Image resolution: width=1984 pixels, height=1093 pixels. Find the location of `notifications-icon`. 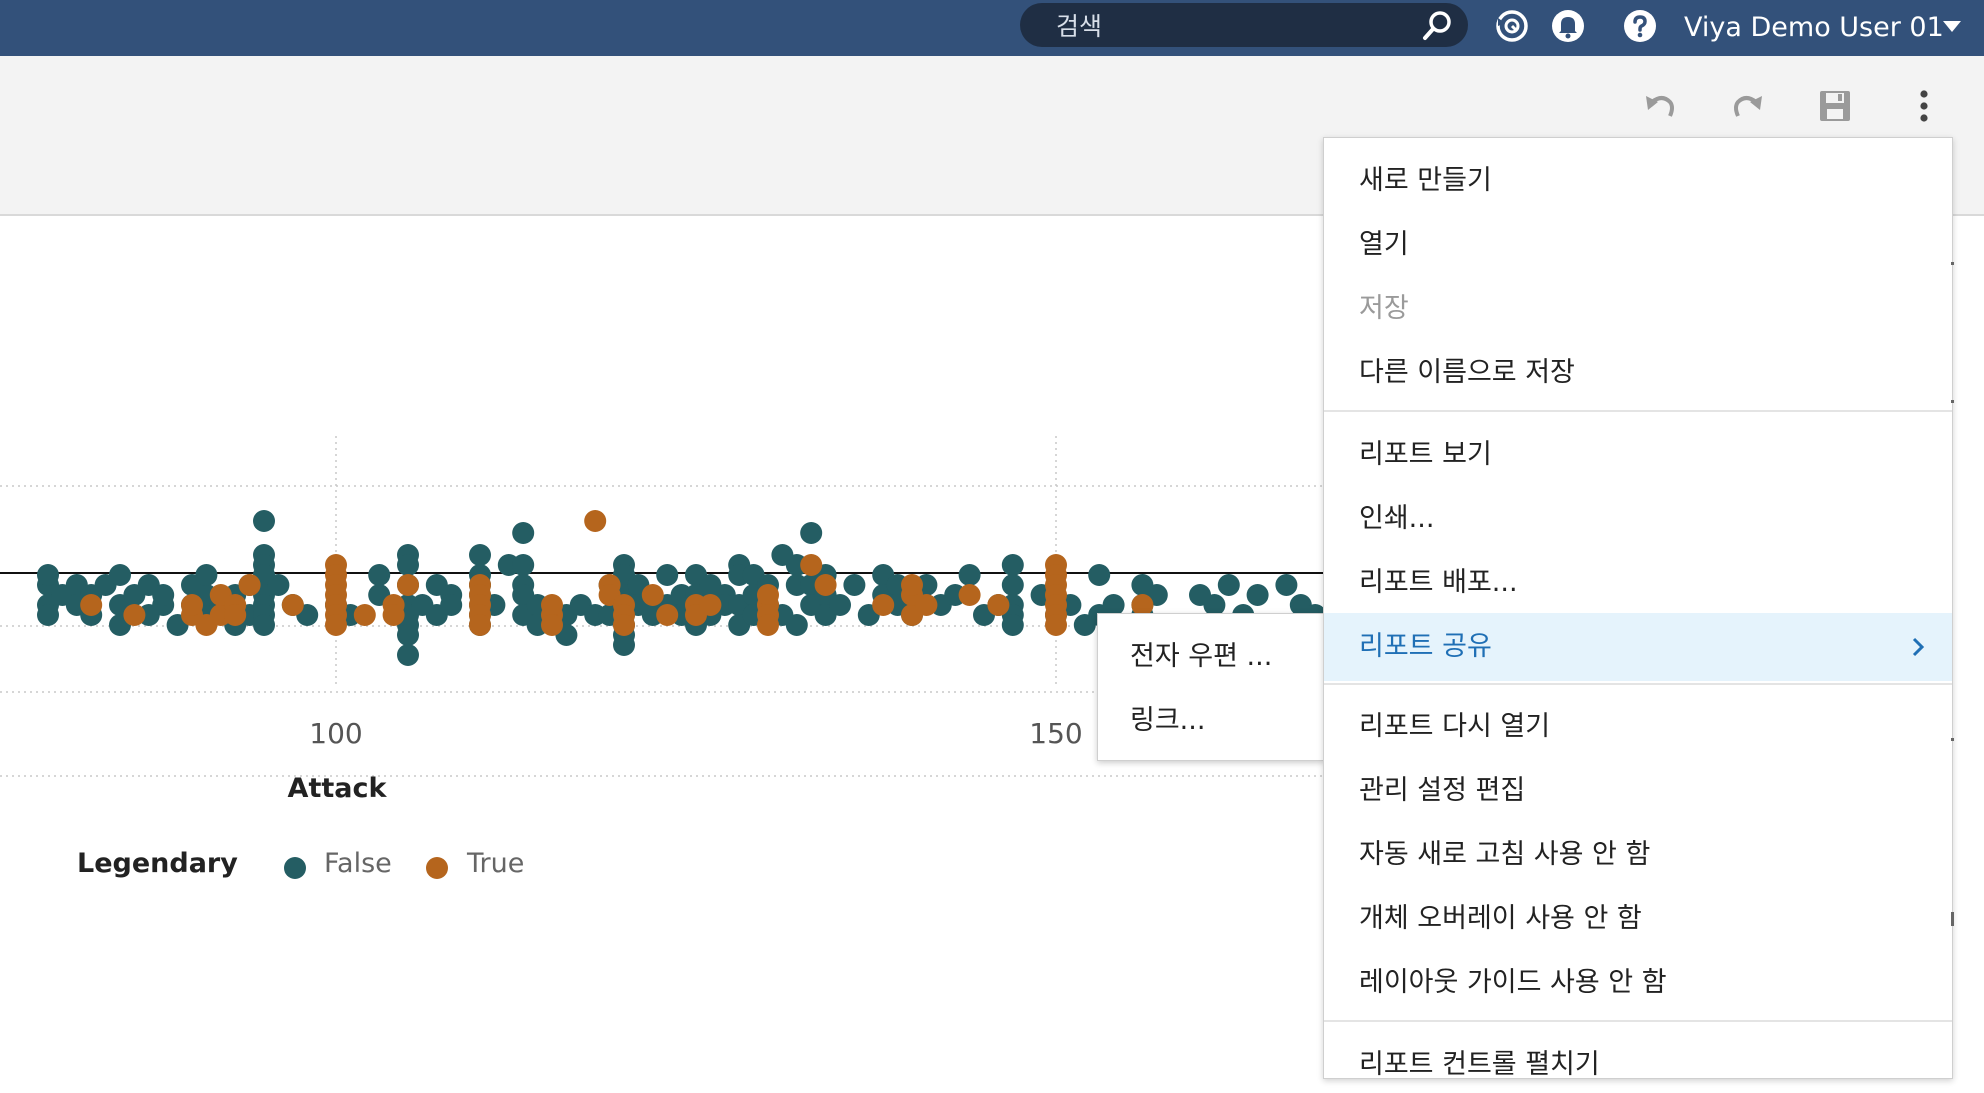

notifications-icon is located at coordinates (1568, 26).